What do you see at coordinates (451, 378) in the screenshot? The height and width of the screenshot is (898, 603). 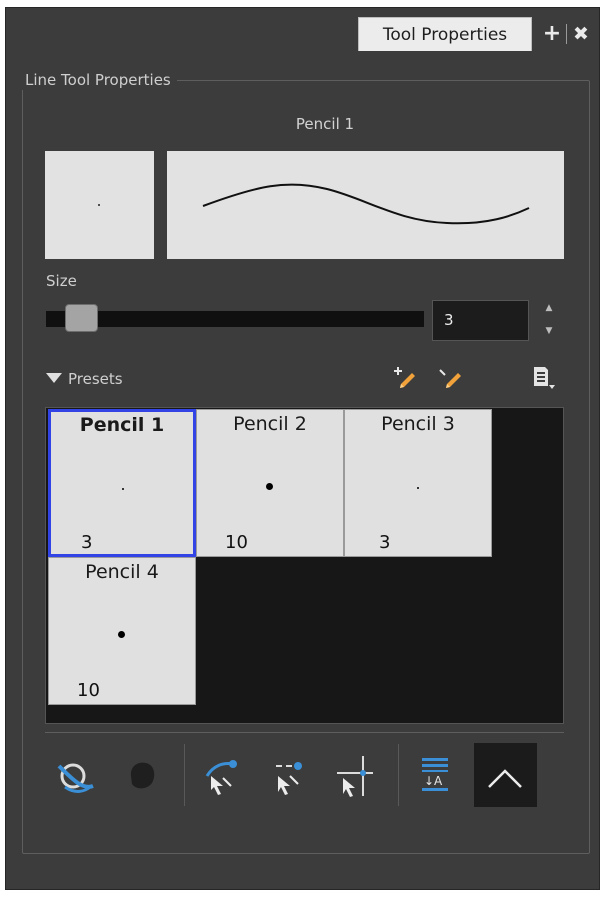 I see `rename-preset-icon` at bounding box center [451, 378].